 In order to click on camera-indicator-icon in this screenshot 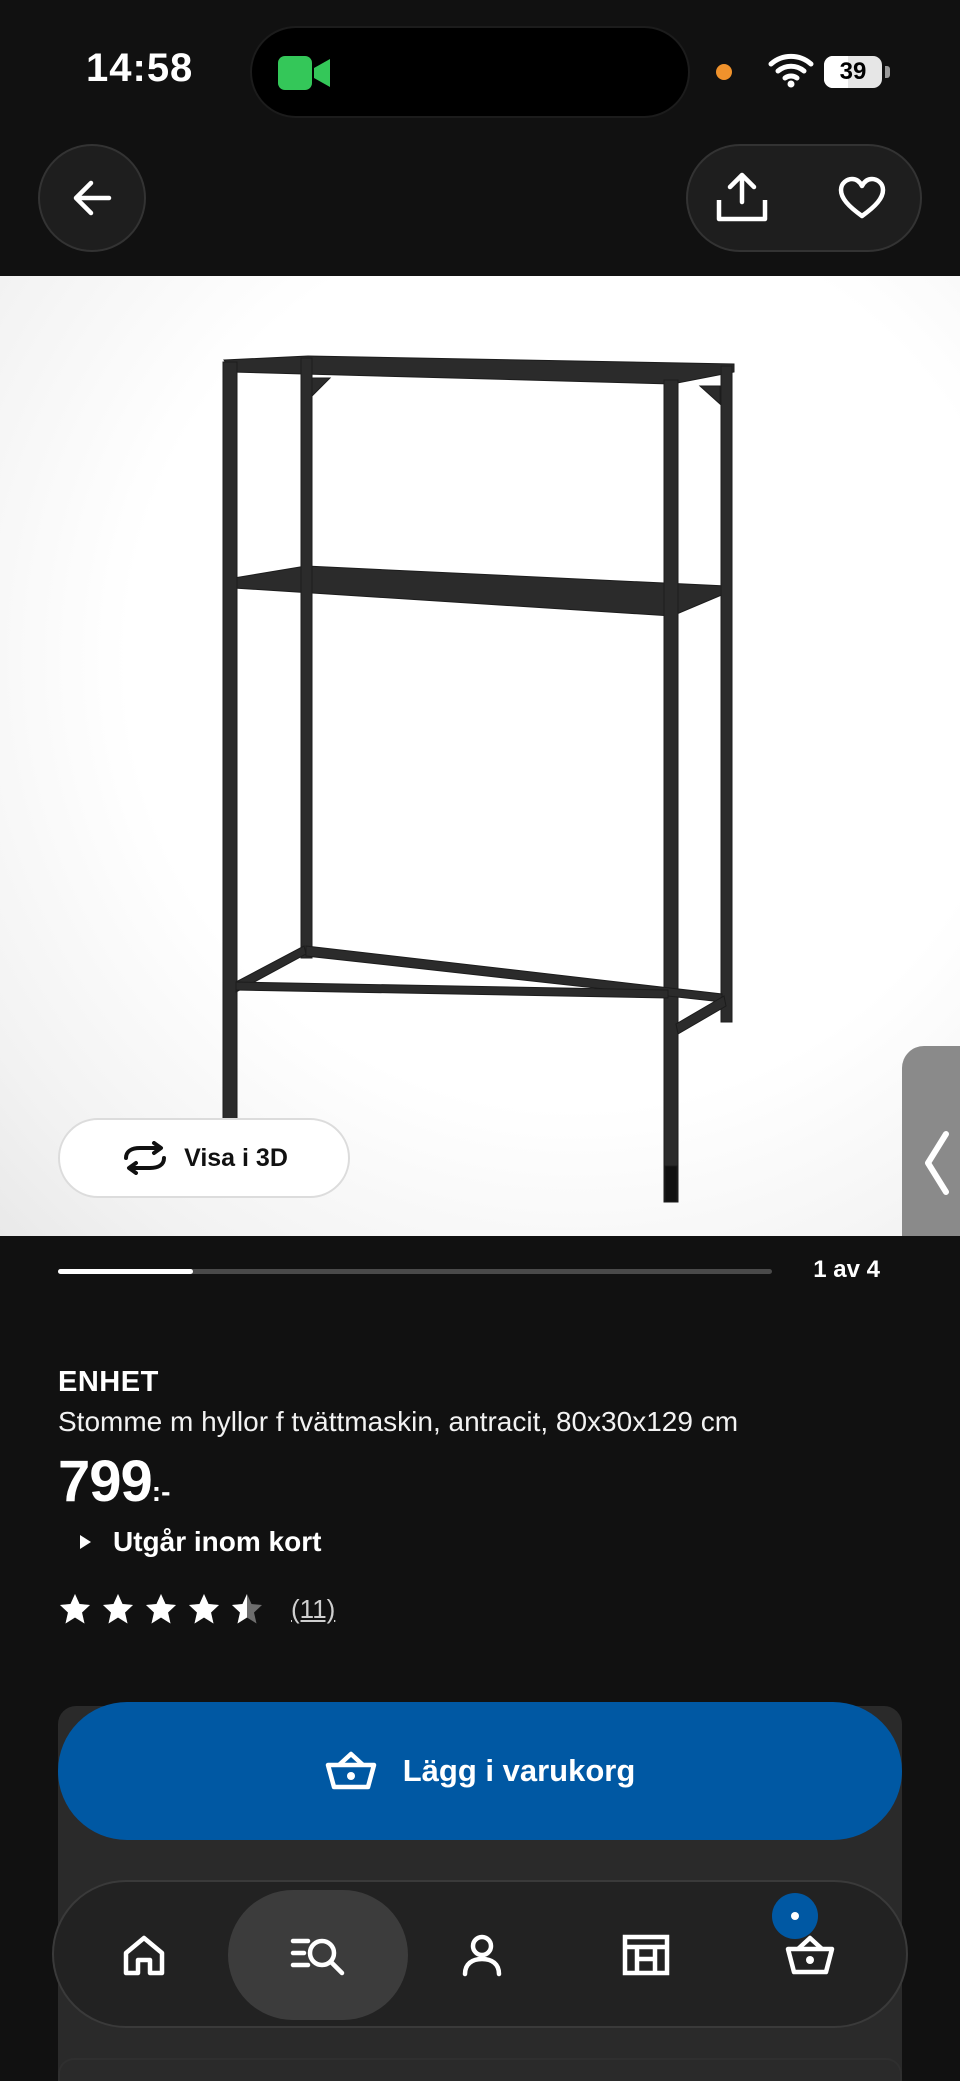, I will do `click(304, 73)`.